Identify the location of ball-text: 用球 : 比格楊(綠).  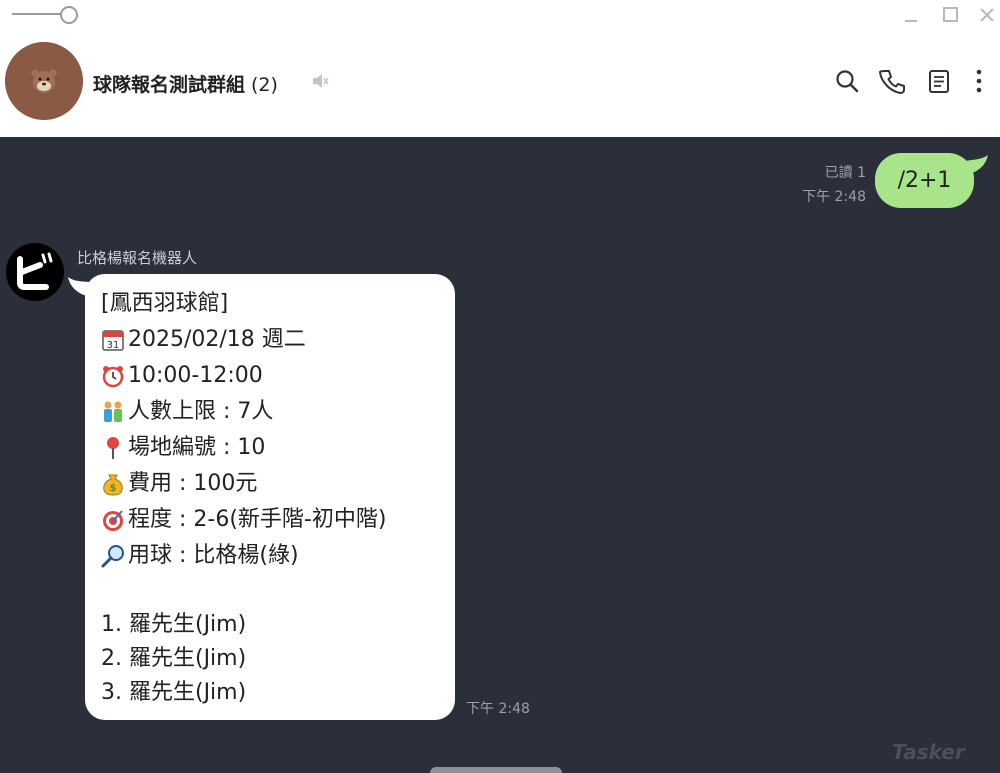
(213, 555).